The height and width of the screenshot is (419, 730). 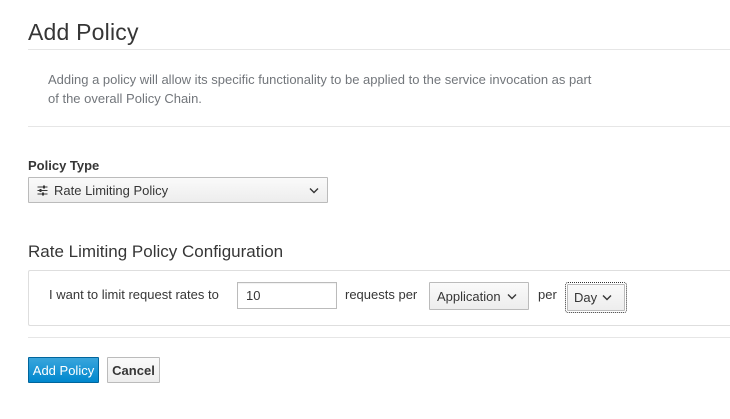 I want to click on period-select: Day, so click(x=596, y=297).